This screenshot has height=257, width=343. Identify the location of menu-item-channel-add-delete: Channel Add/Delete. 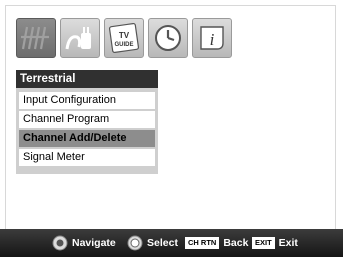
(87, 138).